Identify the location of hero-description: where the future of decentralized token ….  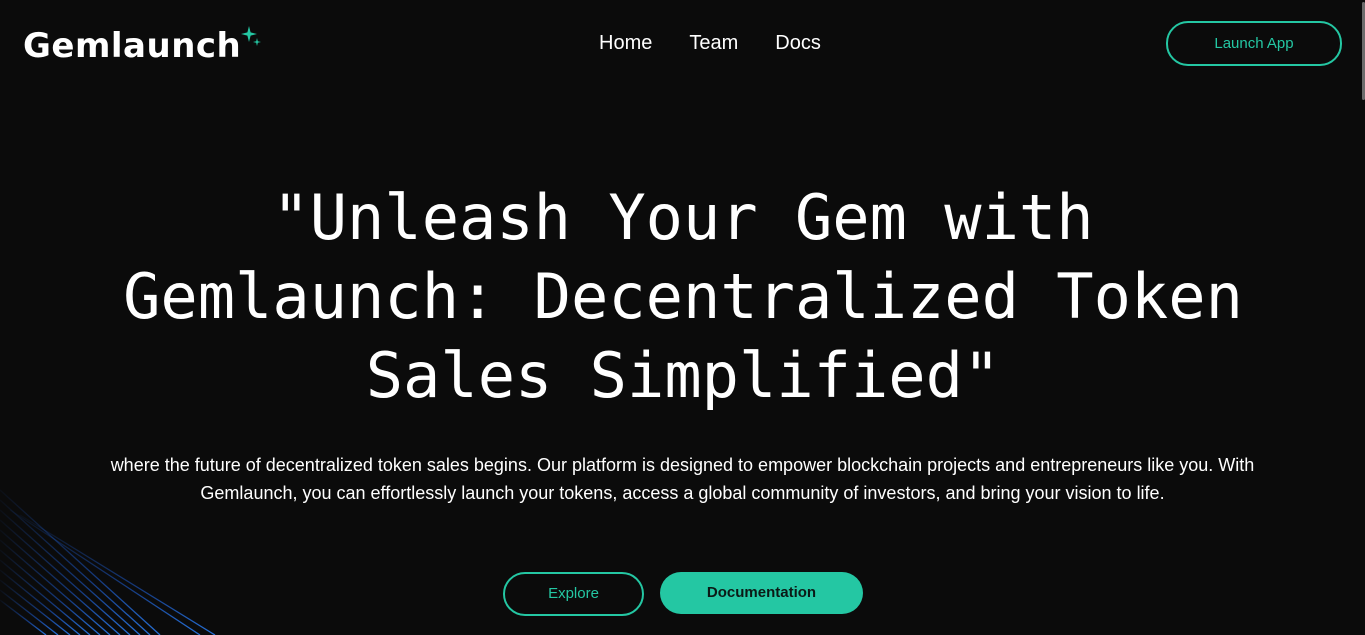
(682, 479).